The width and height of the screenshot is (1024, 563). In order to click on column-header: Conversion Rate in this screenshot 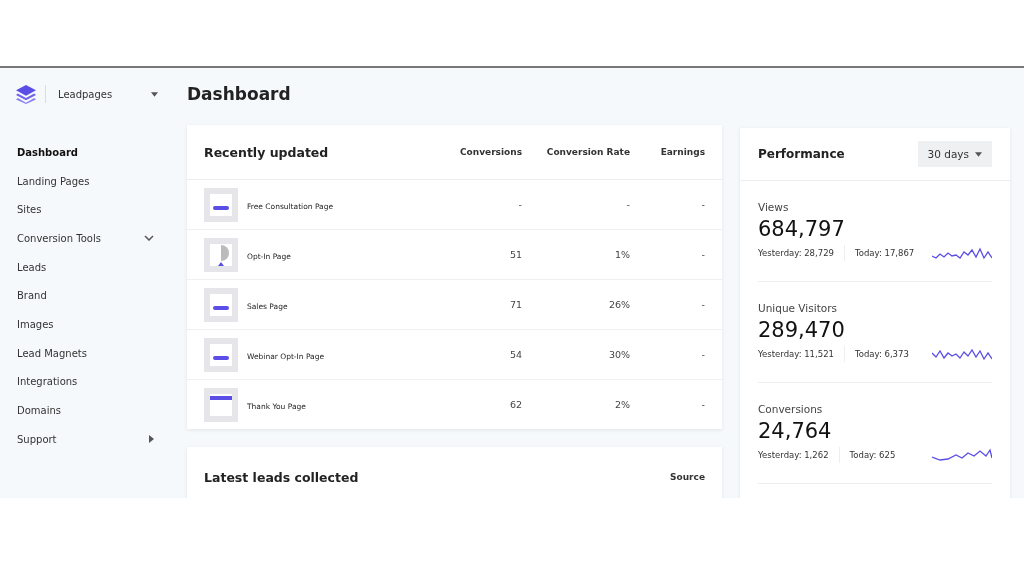, I will do `click(587, 152)`.